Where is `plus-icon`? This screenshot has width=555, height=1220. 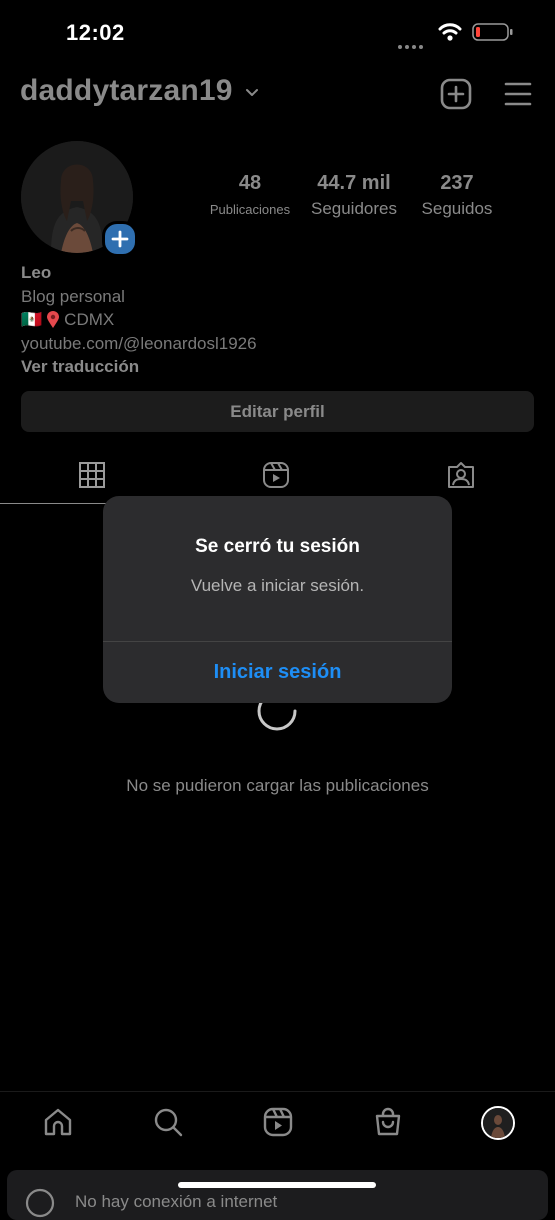 plus-icon is located at coordinates (120, 239).